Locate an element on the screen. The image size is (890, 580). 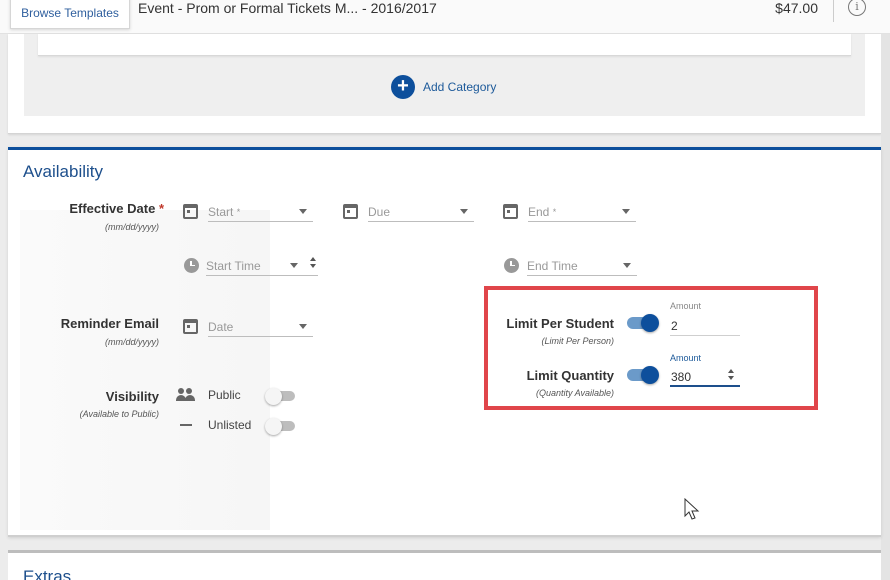
effective-date-format: (mm/dd/yyyy) is located at coordinates (132, 227).